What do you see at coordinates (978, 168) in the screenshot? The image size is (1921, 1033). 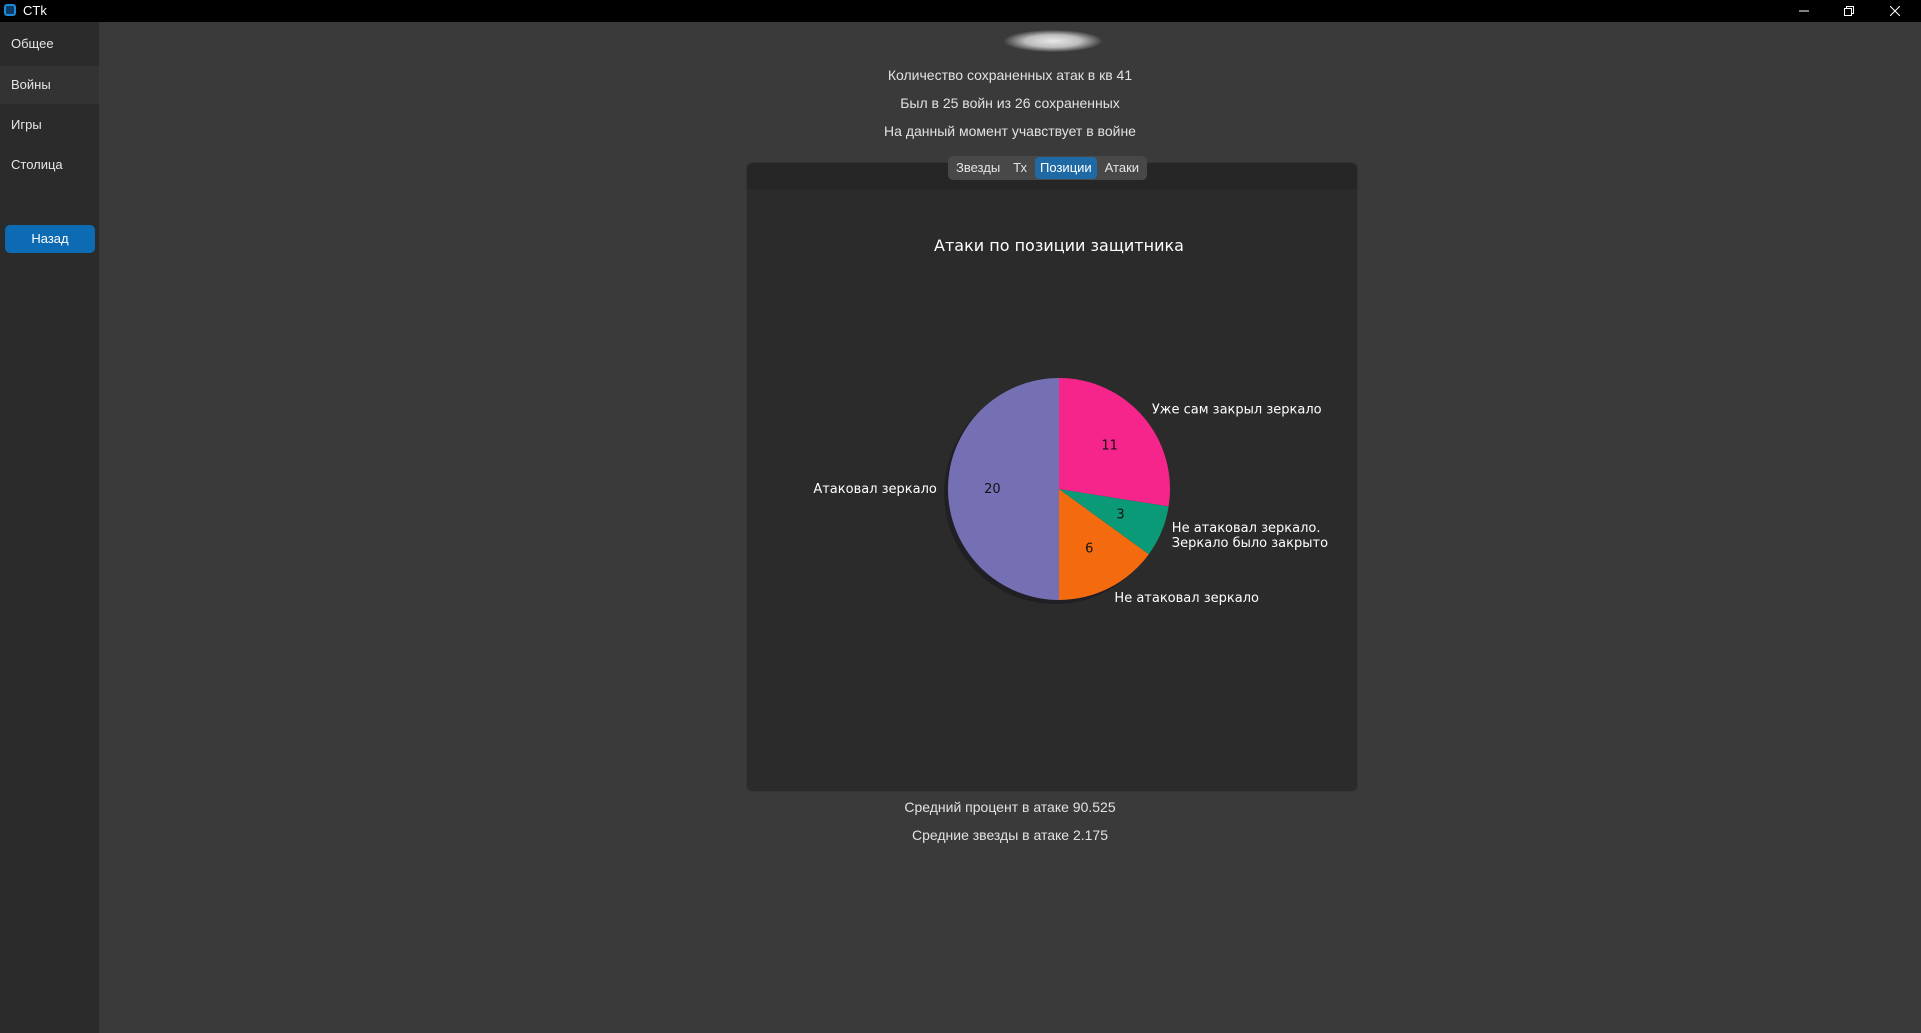 I see `tab-stars: Звезды` at bounding box center [978, 168].